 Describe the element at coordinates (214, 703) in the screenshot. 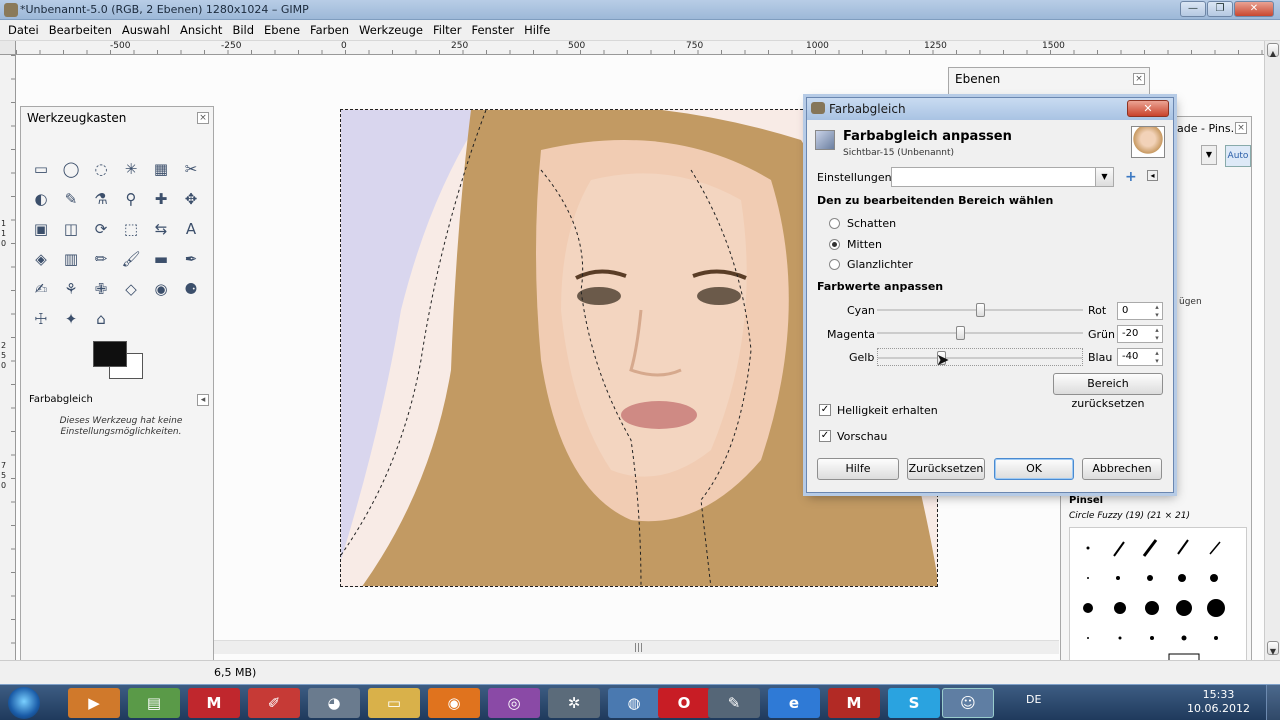

I see `app-m-icon: M` at that location.